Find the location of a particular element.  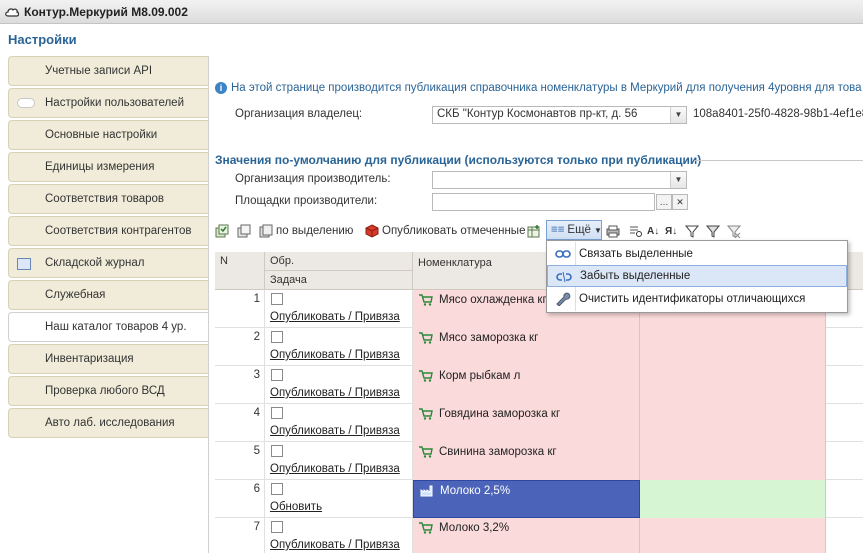

row-action-link: Обновить is located at coordinates (296, 507).